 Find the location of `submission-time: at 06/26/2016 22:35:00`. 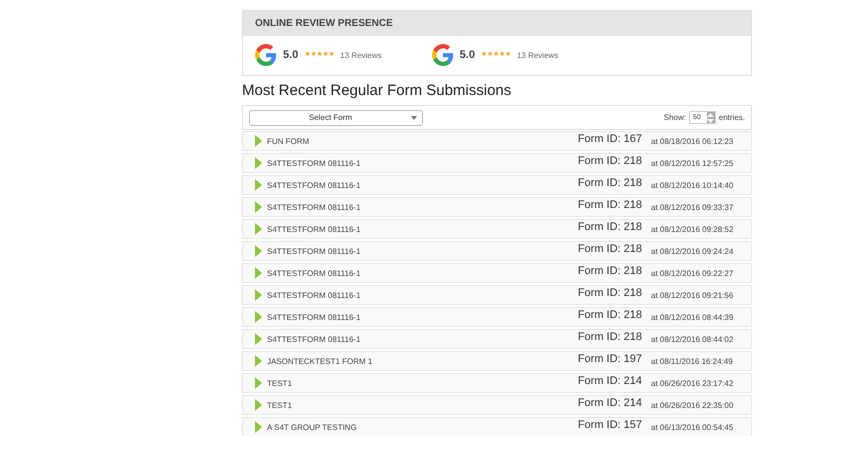

submission-time: at 06/26/2016 22:35:00 is located at coordinates (692, 405).